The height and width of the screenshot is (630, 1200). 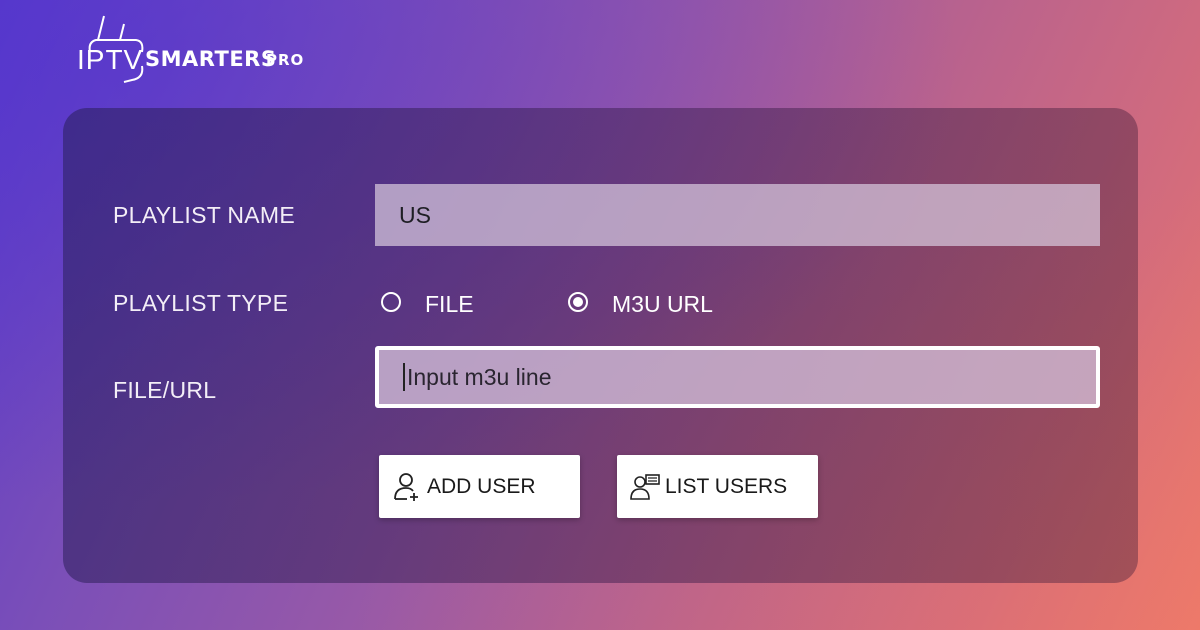 I want to click on file-url-label: FILE/URL, so click(x=165, y=390).